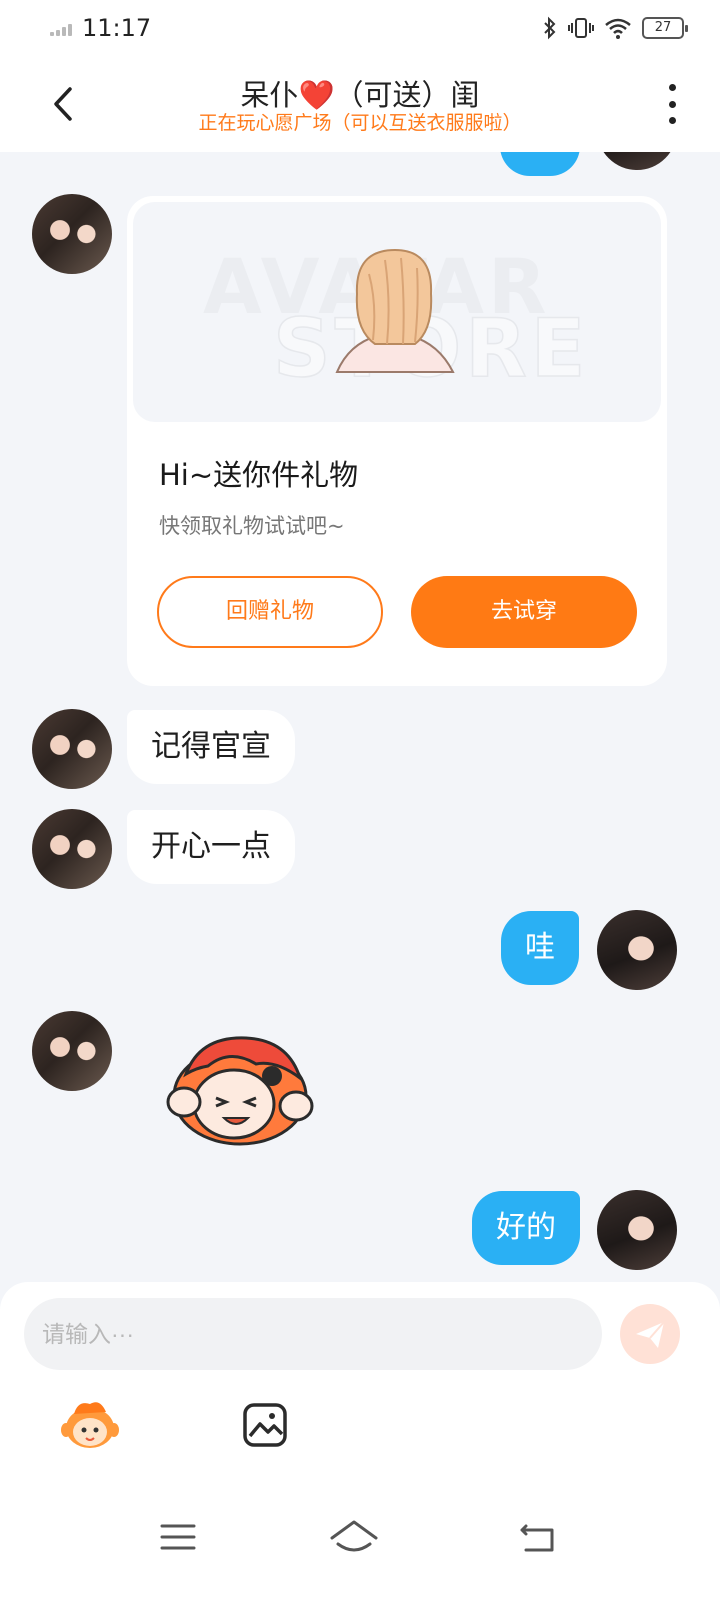 Image resolution: width=720 pixels, height=1600 pixels. Describe the element at coordinates (90, 1424) in the screenshot. I see `monkey-emoji-icon` at that location.